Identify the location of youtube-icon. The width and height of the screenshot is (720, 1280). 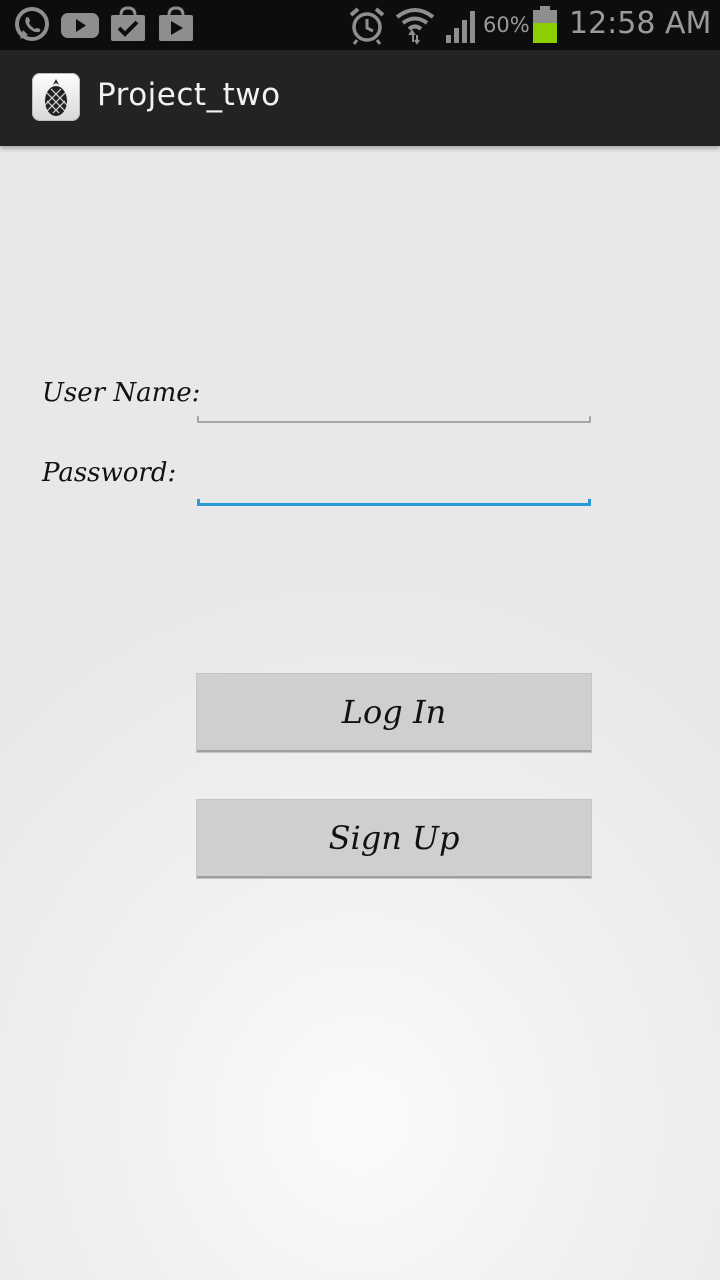
(80, 25).